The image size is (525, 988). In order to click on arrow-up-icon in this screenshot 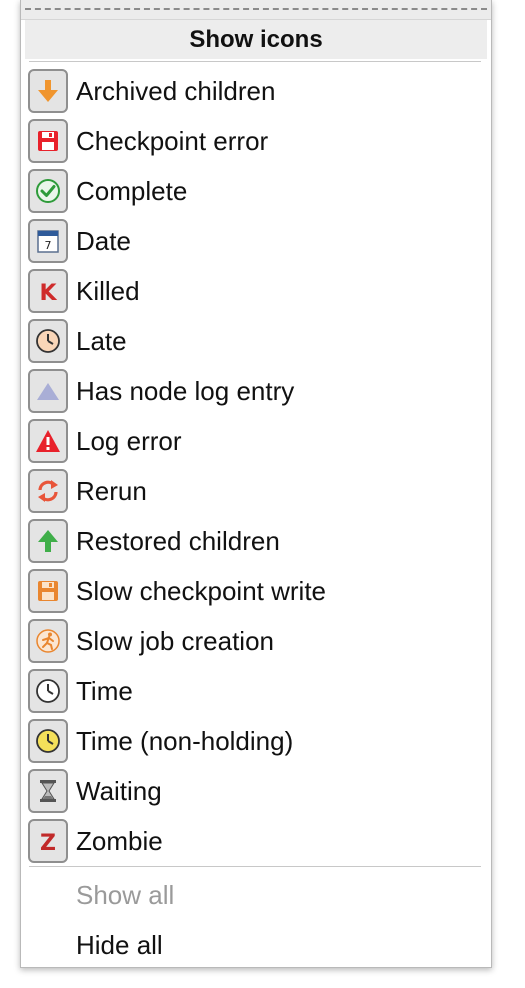, I will do `click(48, 541)`.